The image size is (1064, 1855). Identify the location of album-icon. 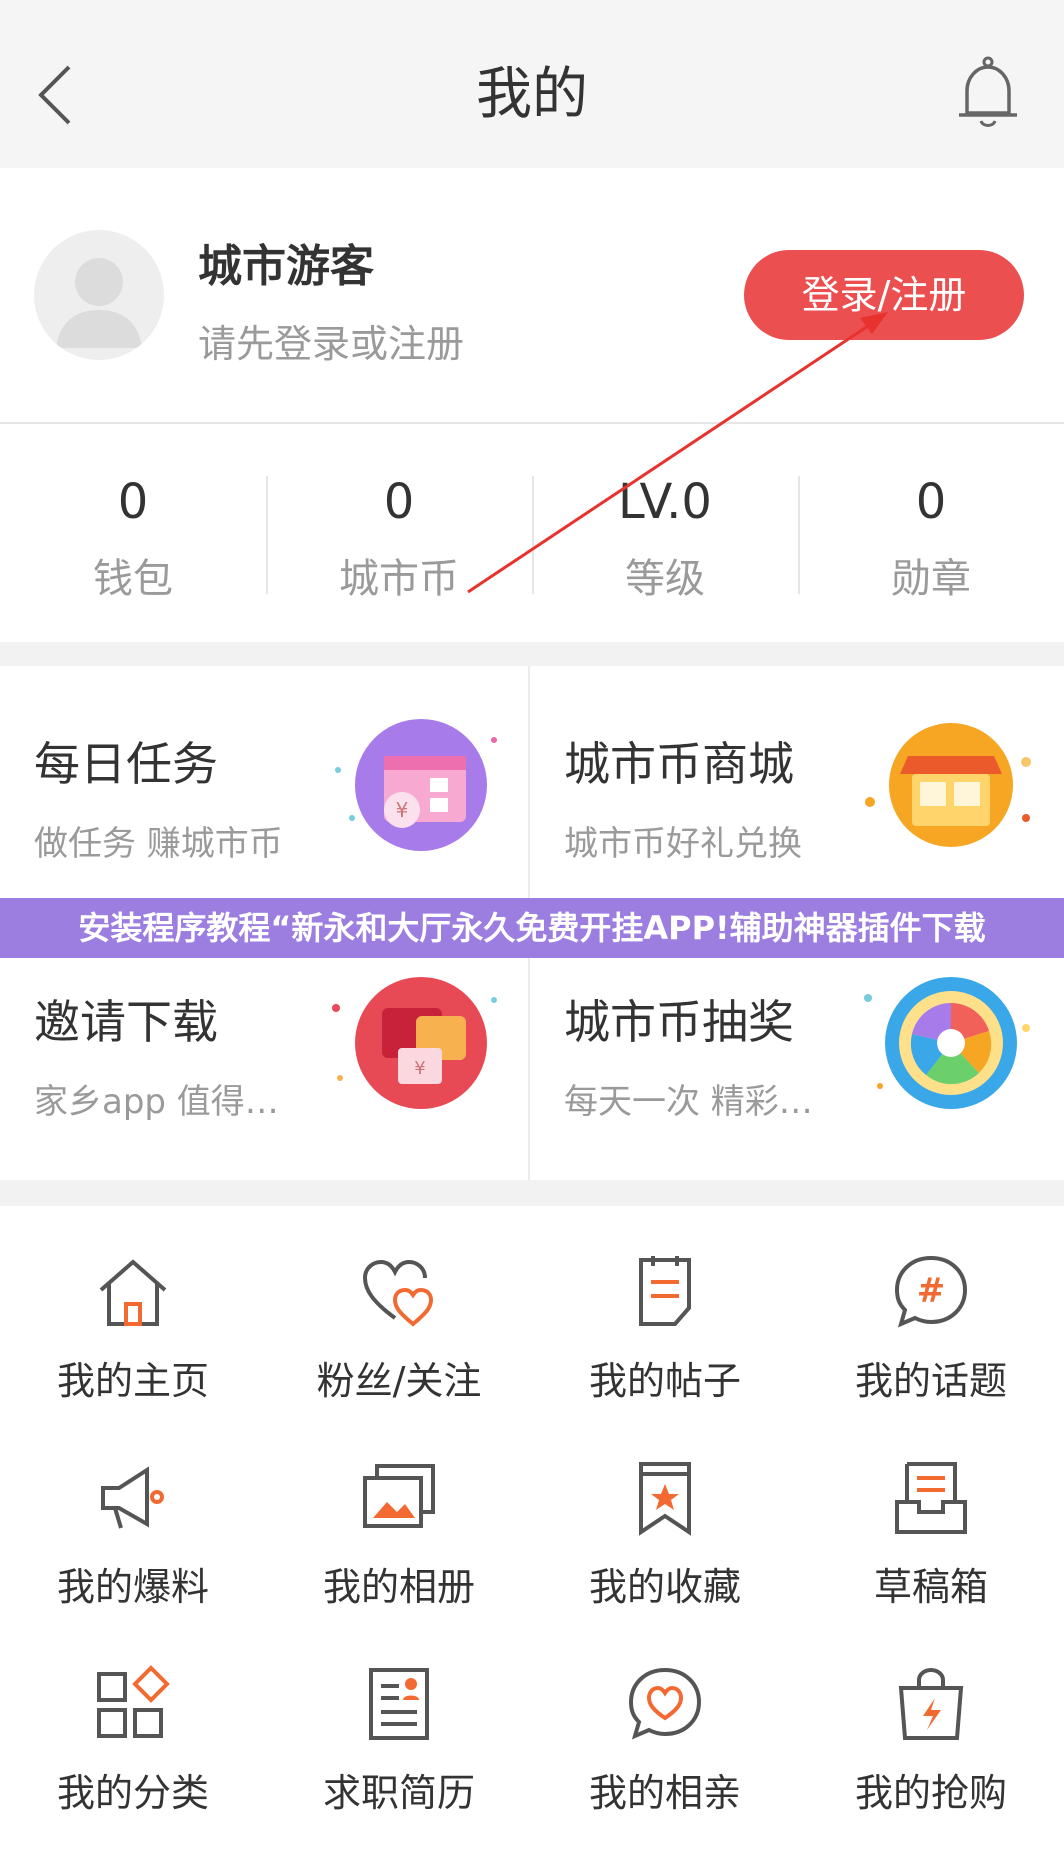
(399, 1496).